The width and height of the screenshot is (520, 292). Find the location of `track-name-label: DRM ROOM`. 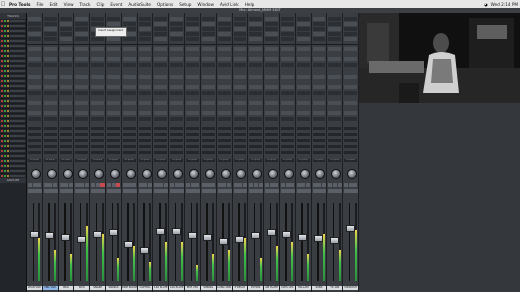

track-name-label: DRM ROOM is located at coordinates (129, 288).